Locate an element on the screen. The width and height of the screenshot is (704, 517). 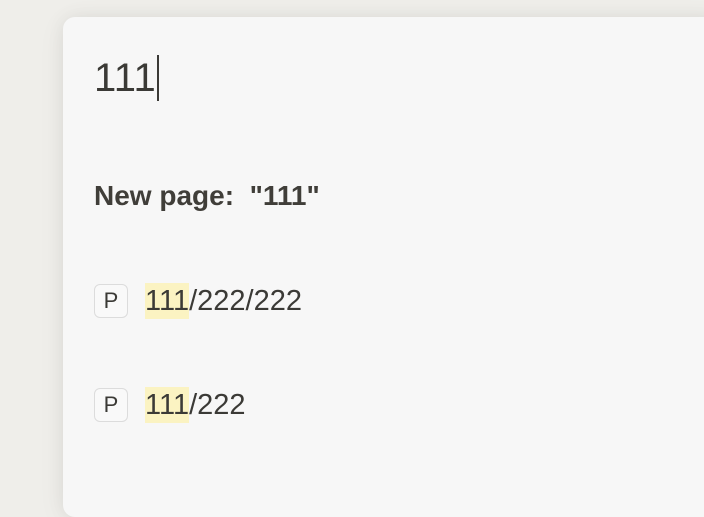
result-title: 111/222 is located at coordinates (195, 405).